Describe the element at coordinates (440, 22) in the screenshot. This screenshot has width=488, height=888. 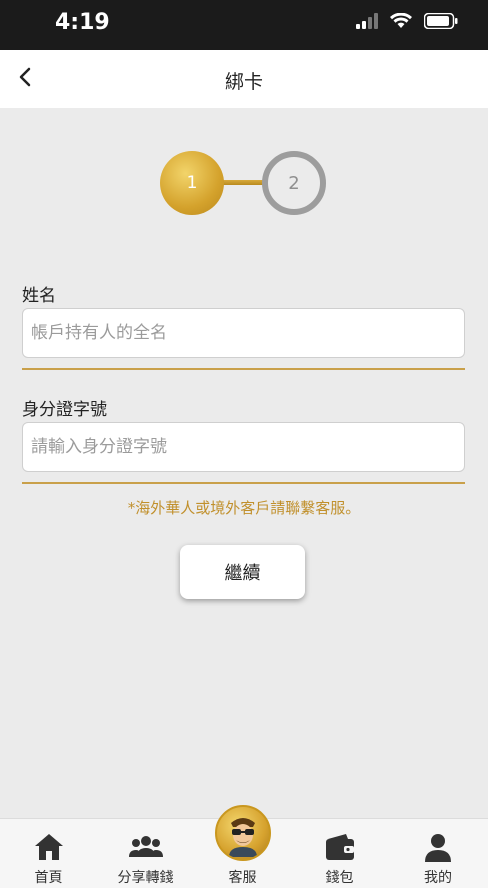
I see `battery-icon` at that location.